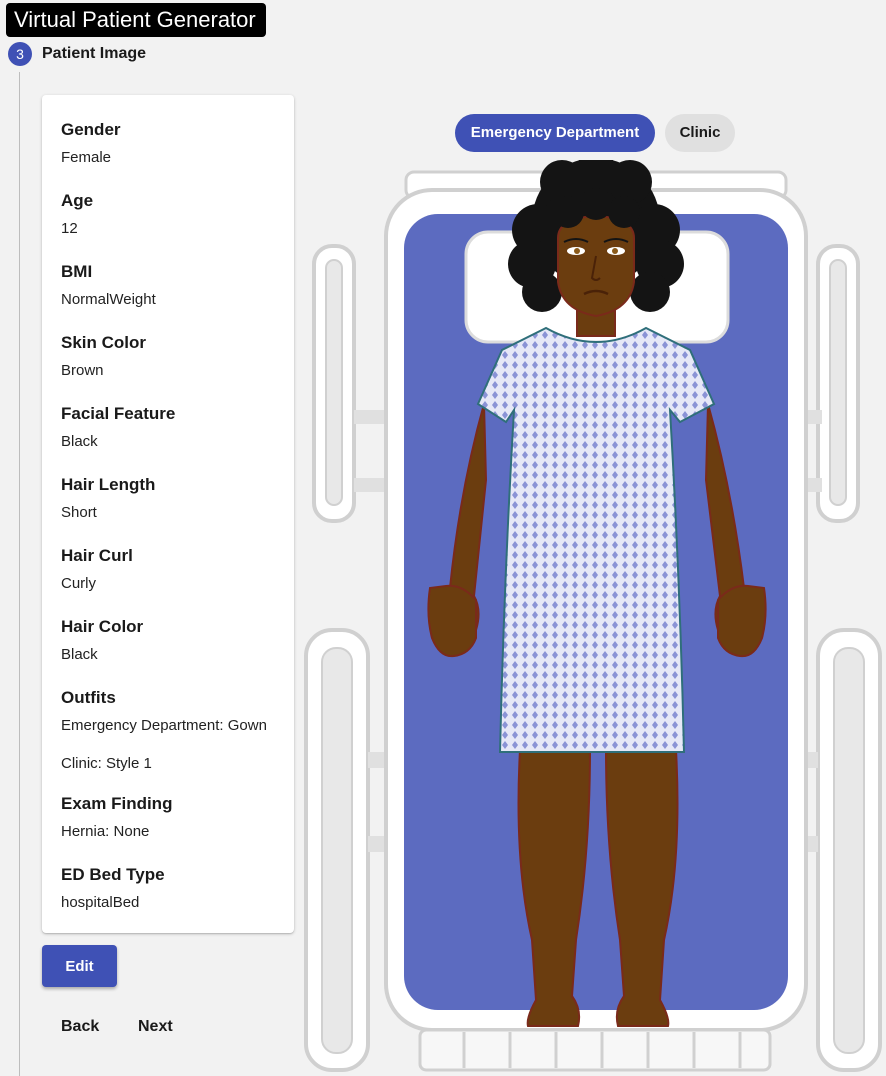 This screenshot has width=886, height=1076. I want to click on attribute-label: Hair Curl, so click(97, 555).